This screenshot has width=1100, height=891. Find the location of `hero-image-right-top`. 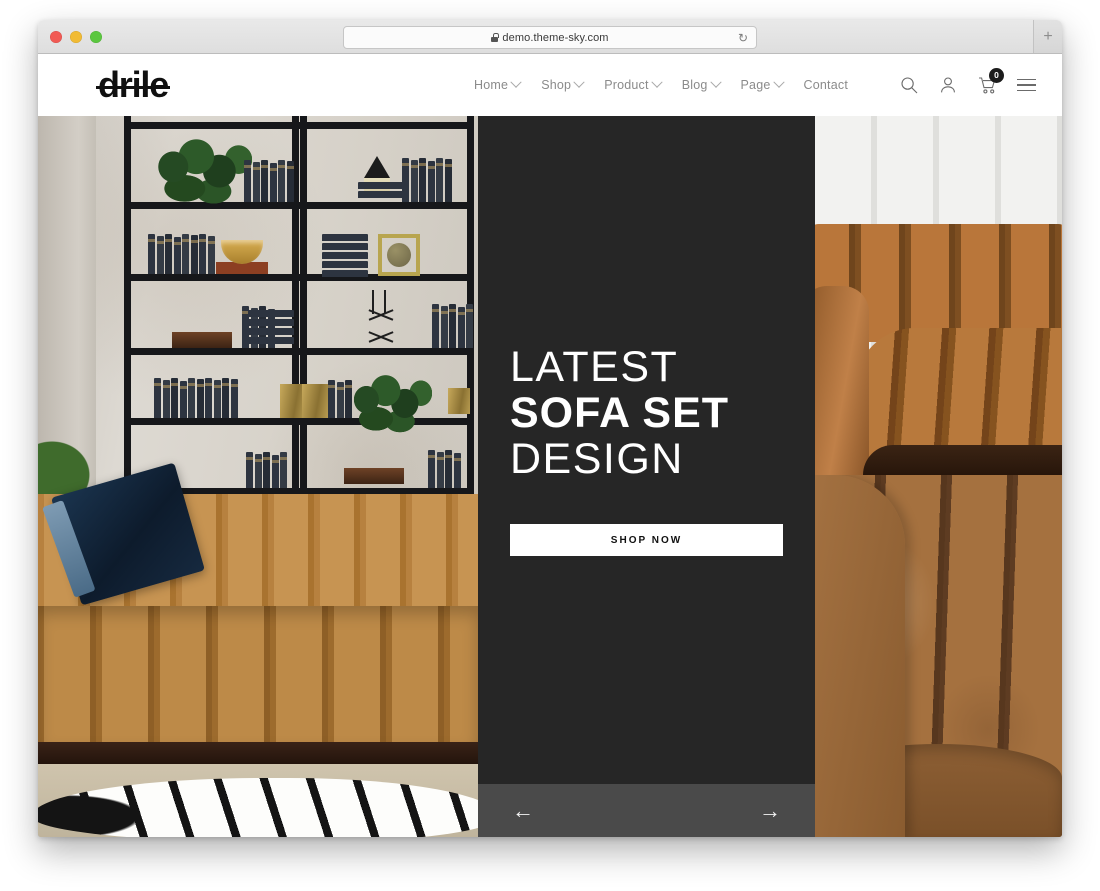

hero-image-right-top is located at coordinates (938, 295).